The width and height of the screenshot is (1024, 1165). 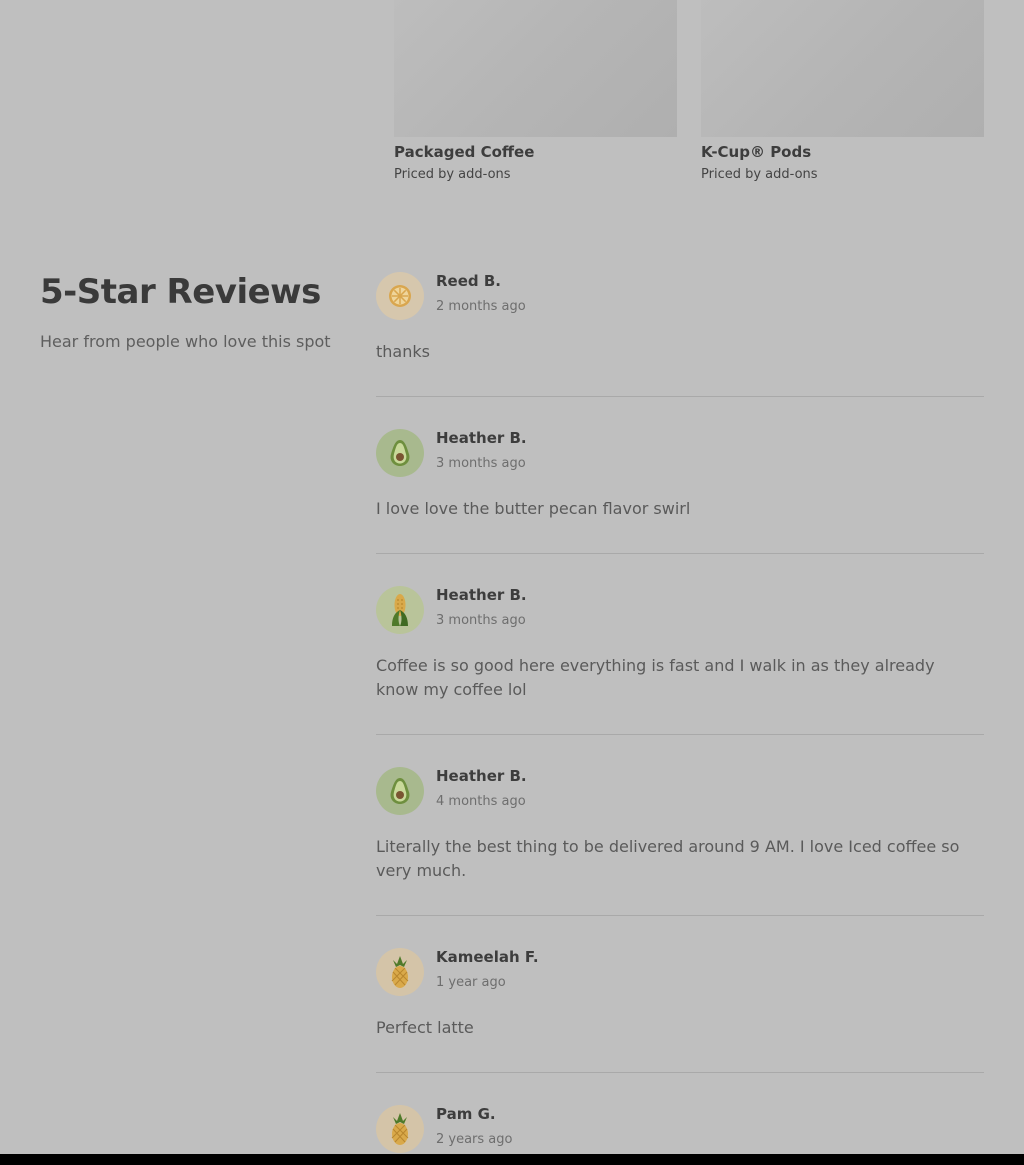 I want to click on review-author: Reed B., so click(x=468, y=281).